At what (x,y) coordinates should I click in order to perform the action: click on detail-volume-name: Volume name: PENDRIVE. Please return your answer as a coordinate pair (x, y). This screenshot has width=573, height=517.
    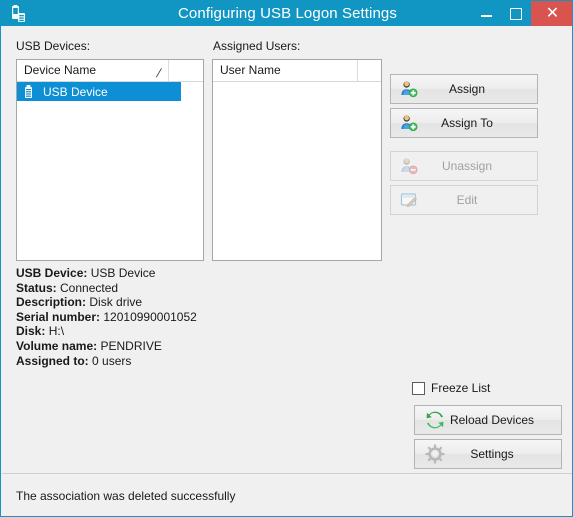
    Looking at the image, I should click on (106, 346).